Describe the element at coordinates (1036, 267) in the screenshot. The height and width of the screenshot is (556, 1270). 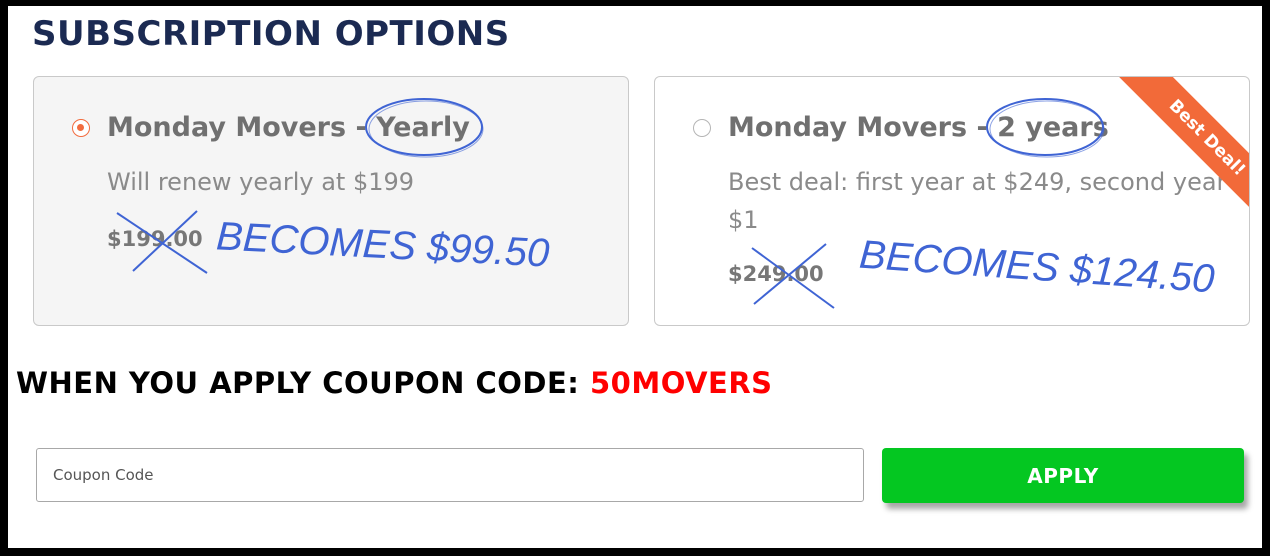
I see `plan-2-years-annotation: BECOMES $124.50` at that location.